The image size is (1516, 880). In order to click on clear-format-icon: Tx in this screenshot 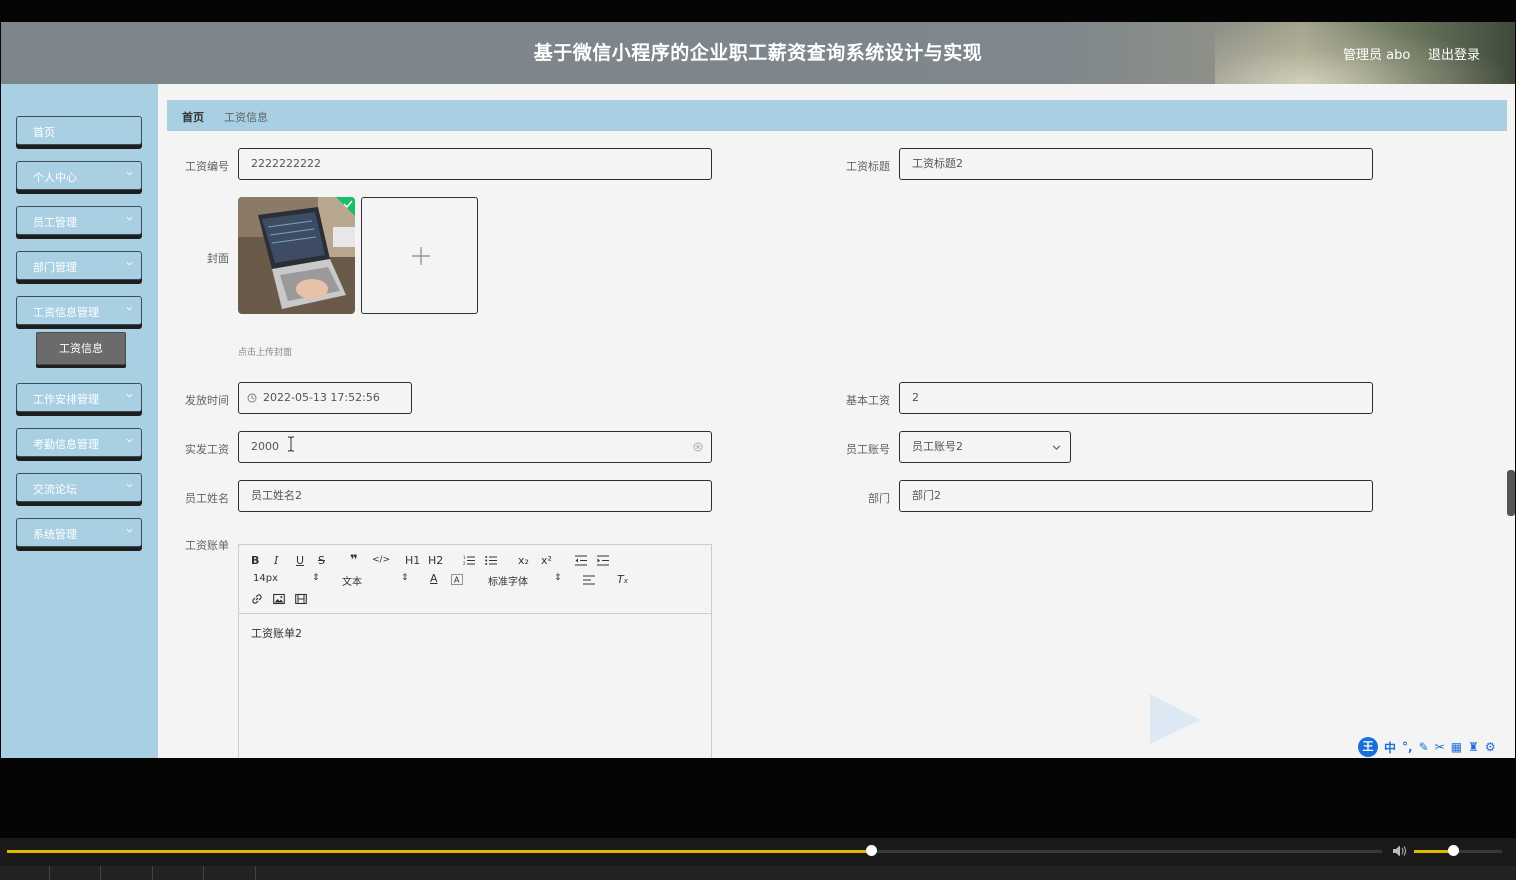, I will do `click(622, 579)`.